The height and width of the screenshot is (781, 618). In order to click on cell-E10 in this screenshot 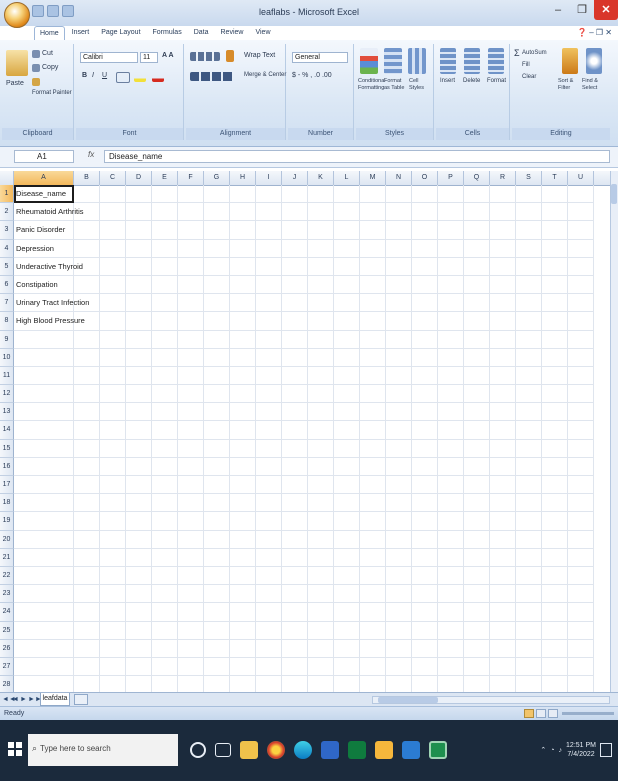, I will do `click(165, 357)`.